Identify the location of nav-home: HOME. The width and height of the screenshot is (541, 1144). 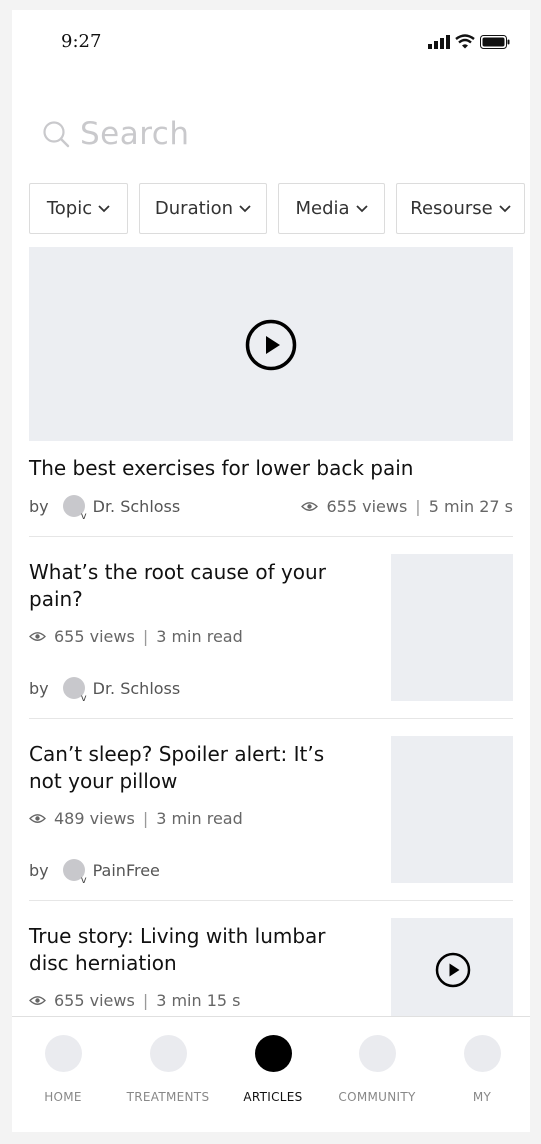
(63, 1069).